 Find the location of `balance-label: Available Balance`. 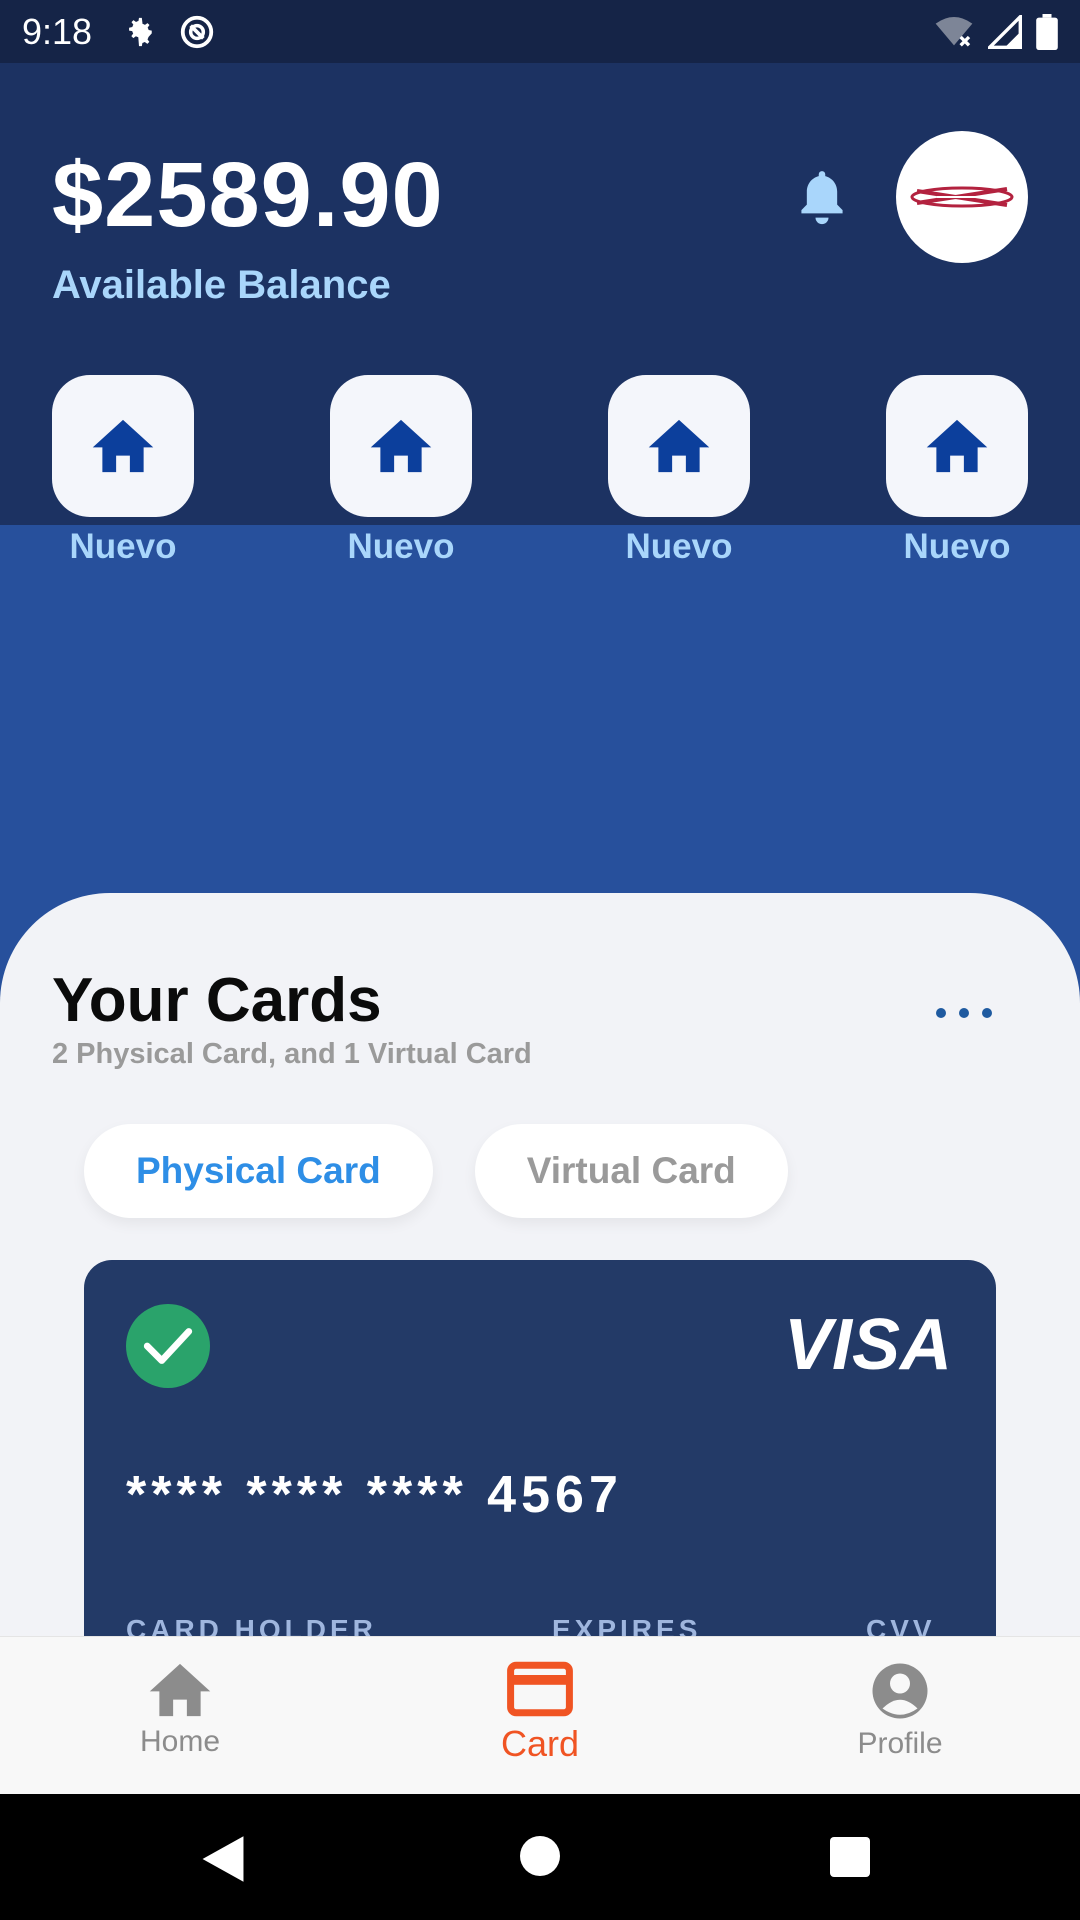

balance-label: Available Balance is located at coordinates (221, 285).